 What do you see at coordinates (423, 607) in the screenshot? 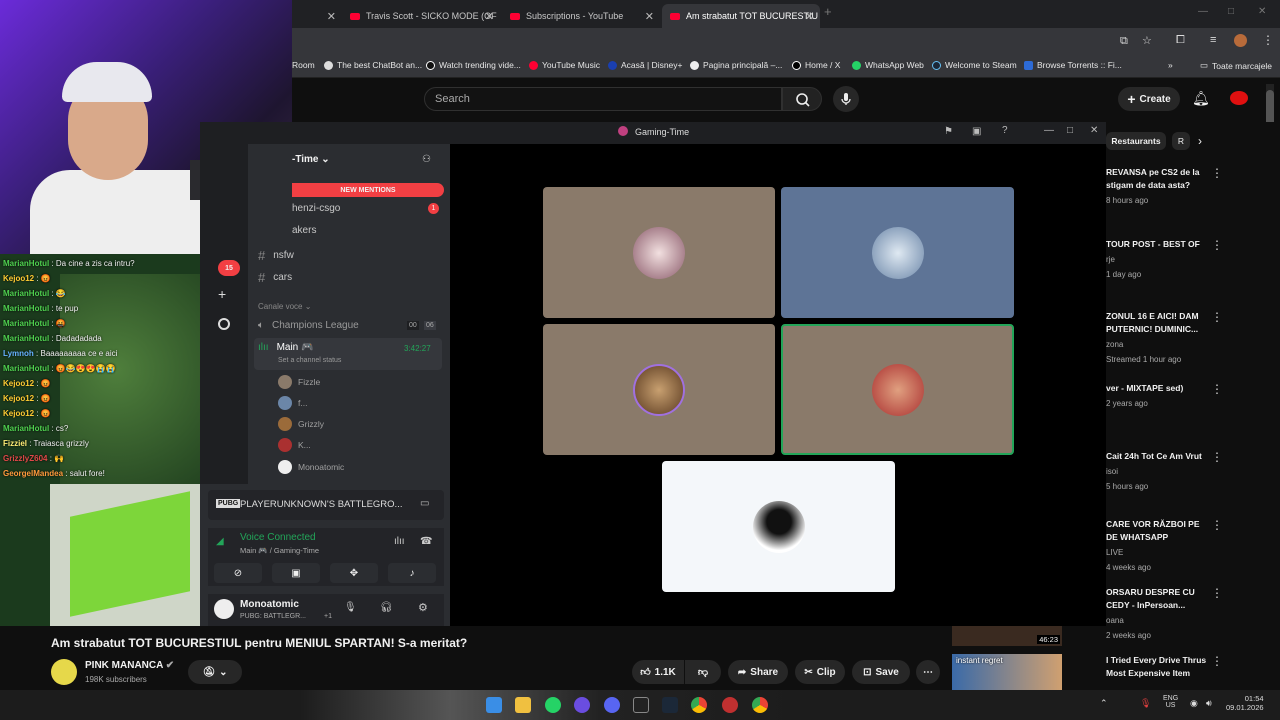
I see `settings-gear-icon: ⚙` at bounding box center [423, 607].